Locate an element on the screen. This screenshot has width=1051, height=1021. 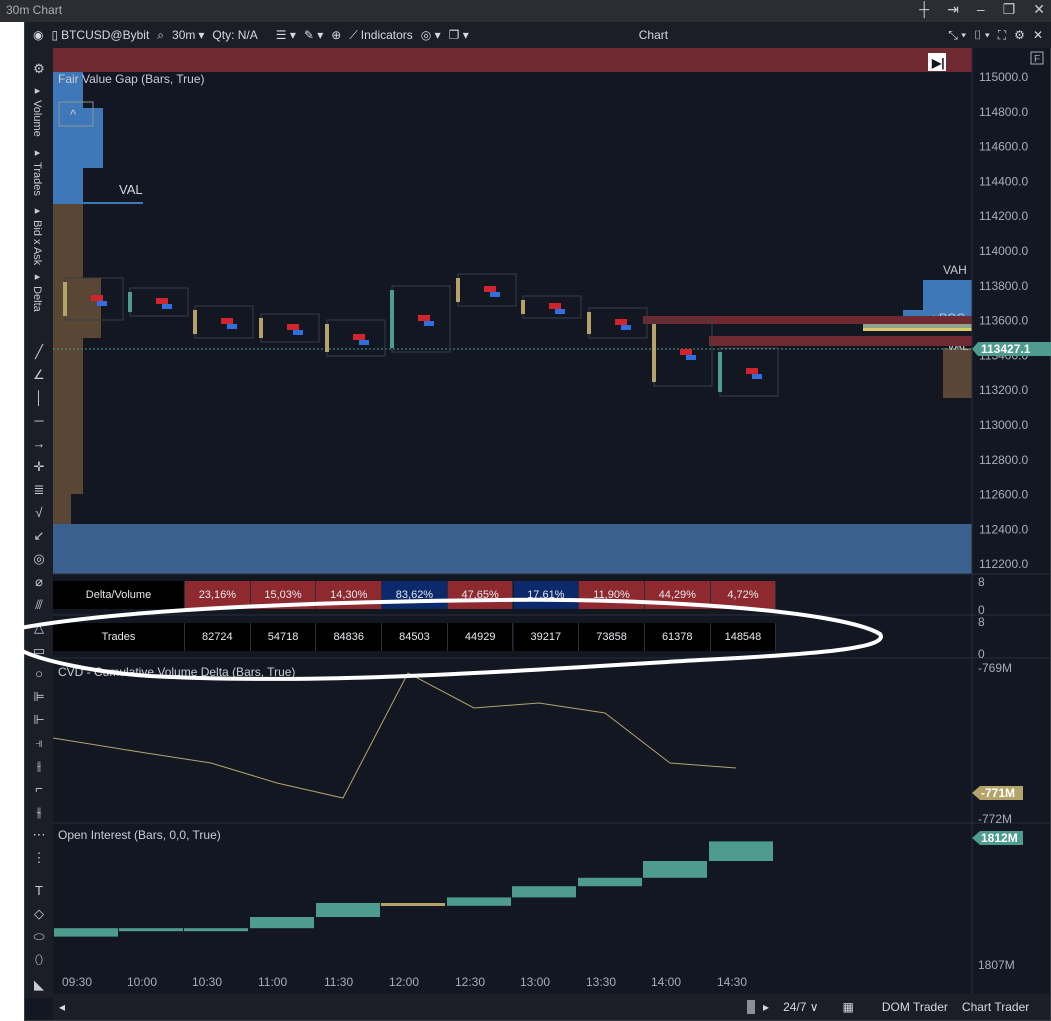
expand-icon: ◣ is located at coordinates (39, 985).